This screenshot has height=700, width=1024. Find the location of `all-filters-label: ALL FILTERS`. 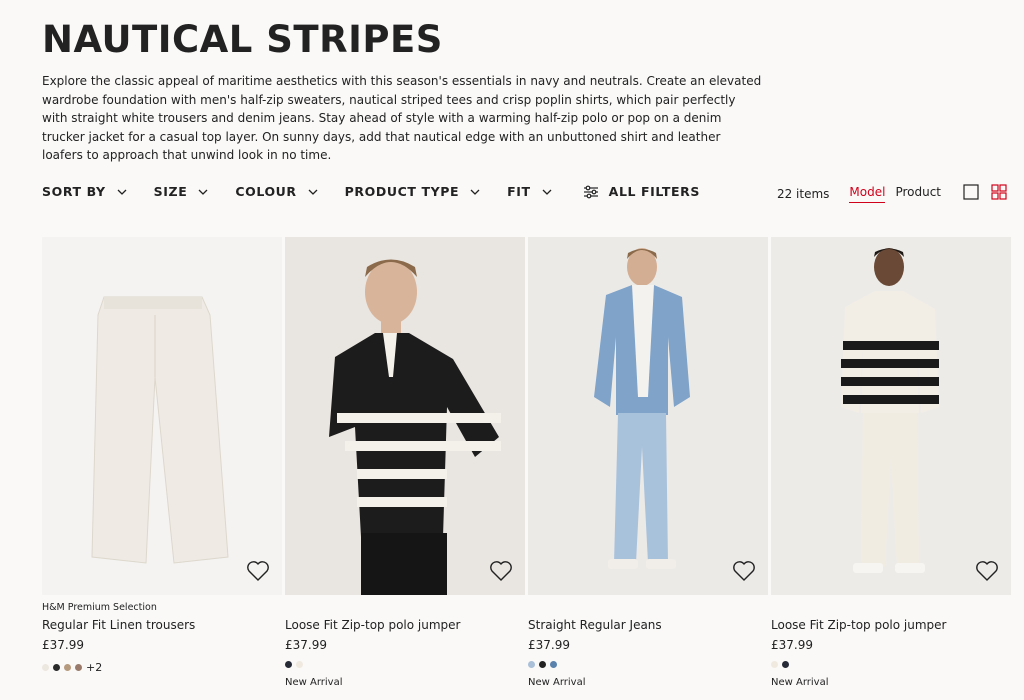

all-filters-label: ALL FILTERS is located at coordinates (654, 191).